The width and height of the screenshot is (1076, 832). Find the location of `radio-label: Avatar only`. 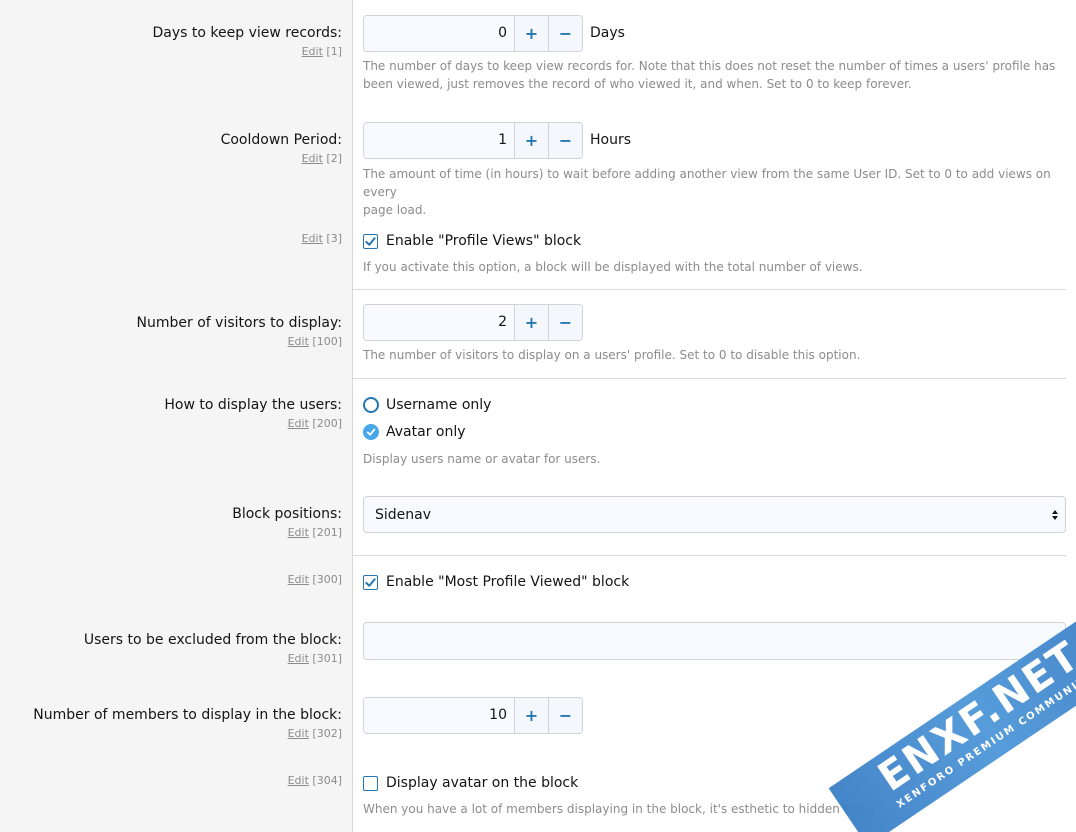

radio-label: Avatar only is located at coordinates (426, 432).